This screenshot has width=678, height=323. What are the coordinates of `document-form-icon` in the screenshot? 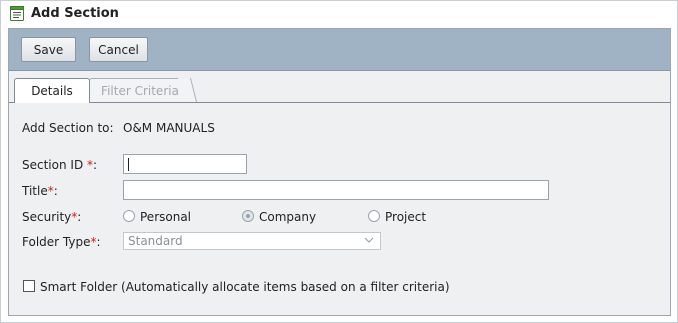 It's located at (17, 13).